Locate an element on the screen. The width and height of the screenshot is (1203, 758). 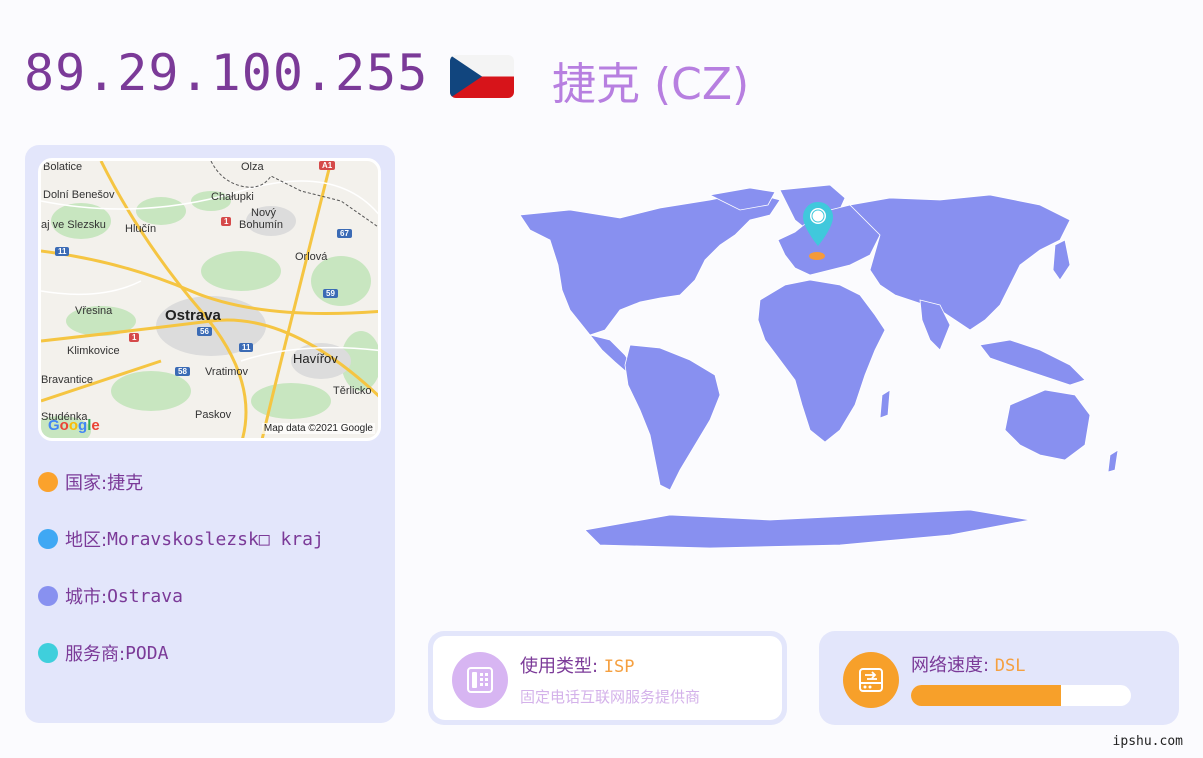
info-value: Ostrava is located at coordinates (145, 596).